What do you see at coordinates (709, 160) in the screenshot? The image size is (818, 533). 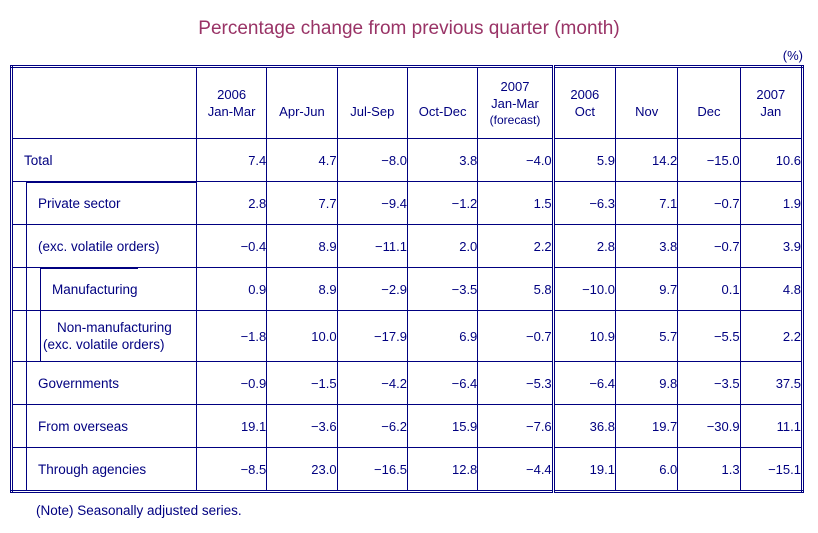 I see `data-cell: −15.0` at bounding box center [709, 160].